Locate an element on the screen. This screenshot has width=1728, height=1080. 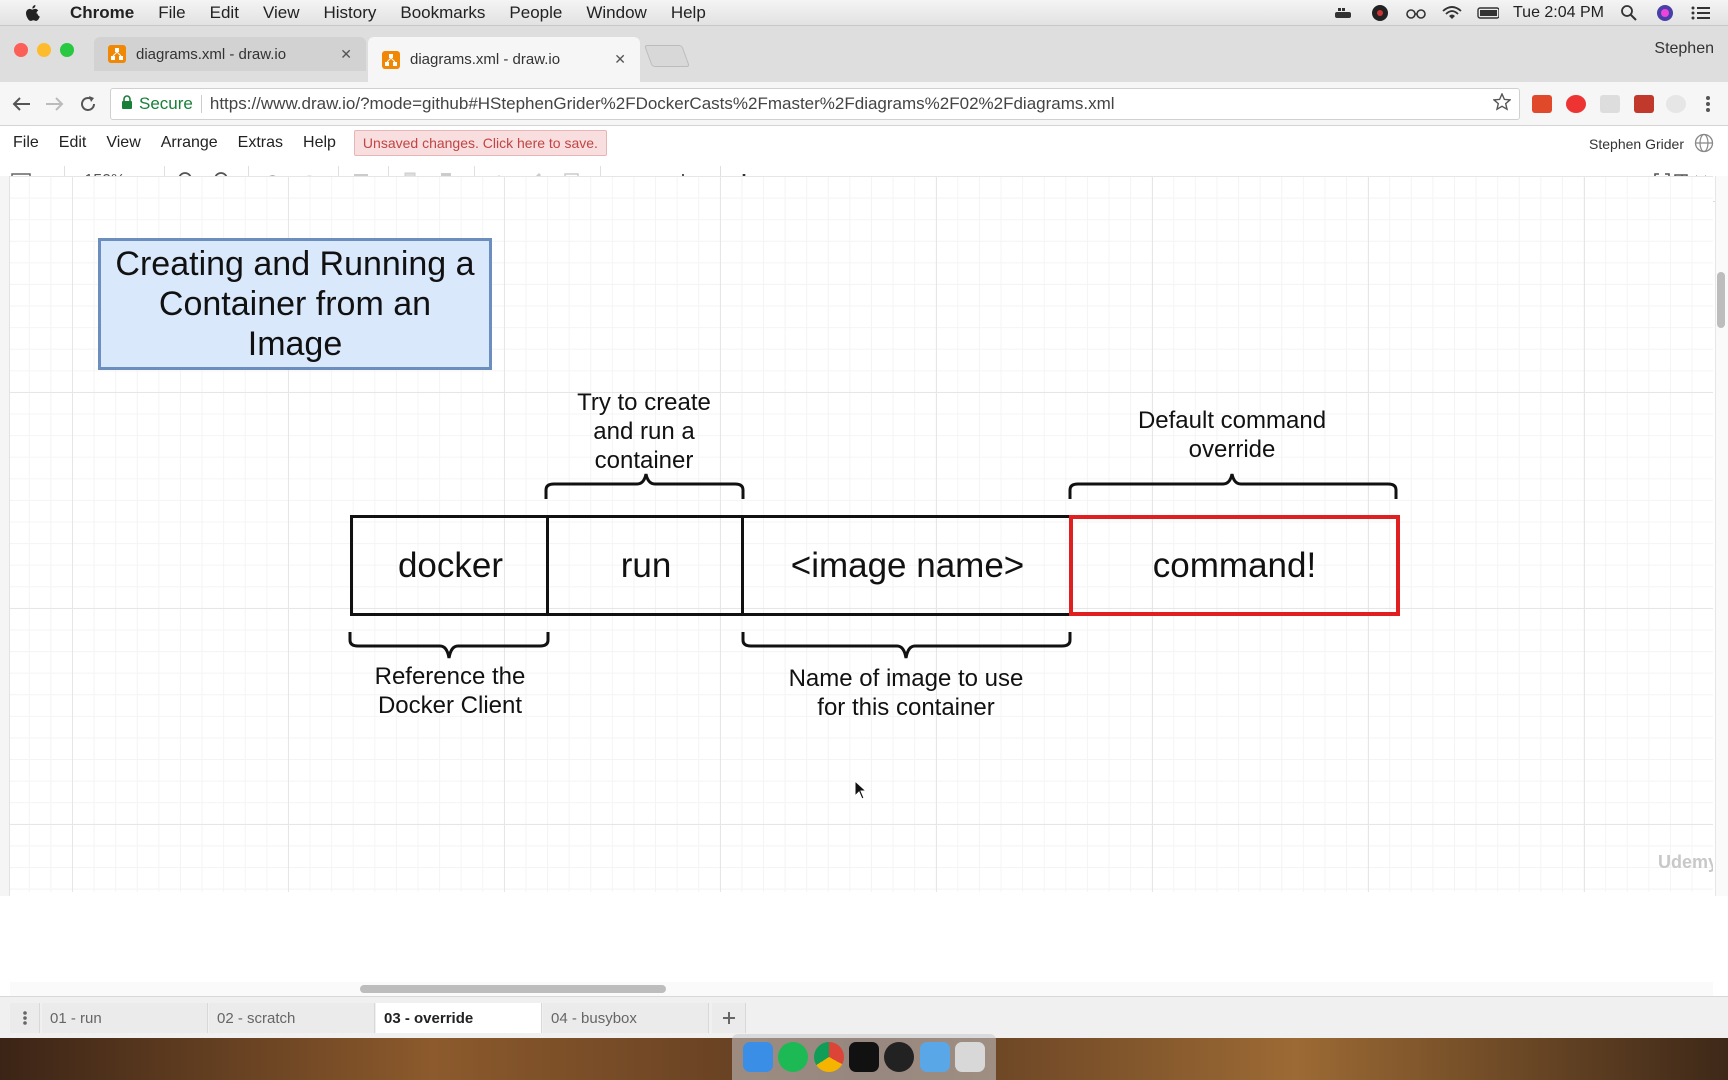
docker-status-icon is located at coordinates (1344, 13).